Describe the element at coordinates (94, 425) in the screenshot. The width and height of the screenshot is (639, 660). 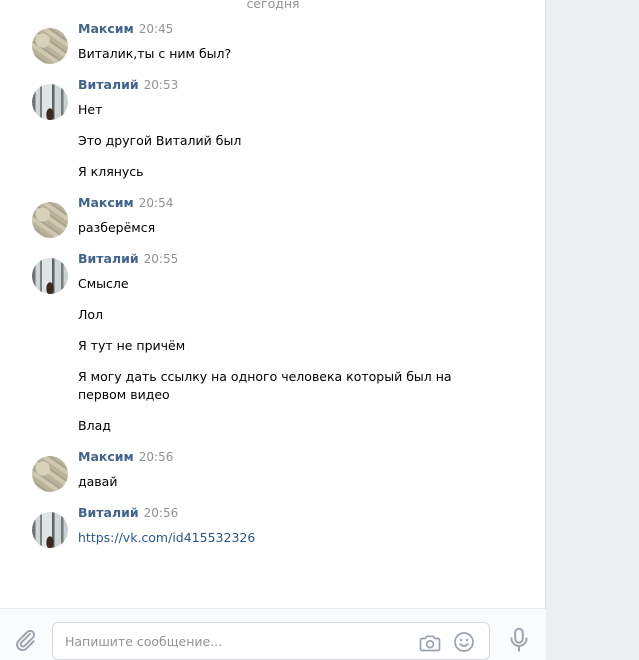
I see `message-text: Влад` at that location.